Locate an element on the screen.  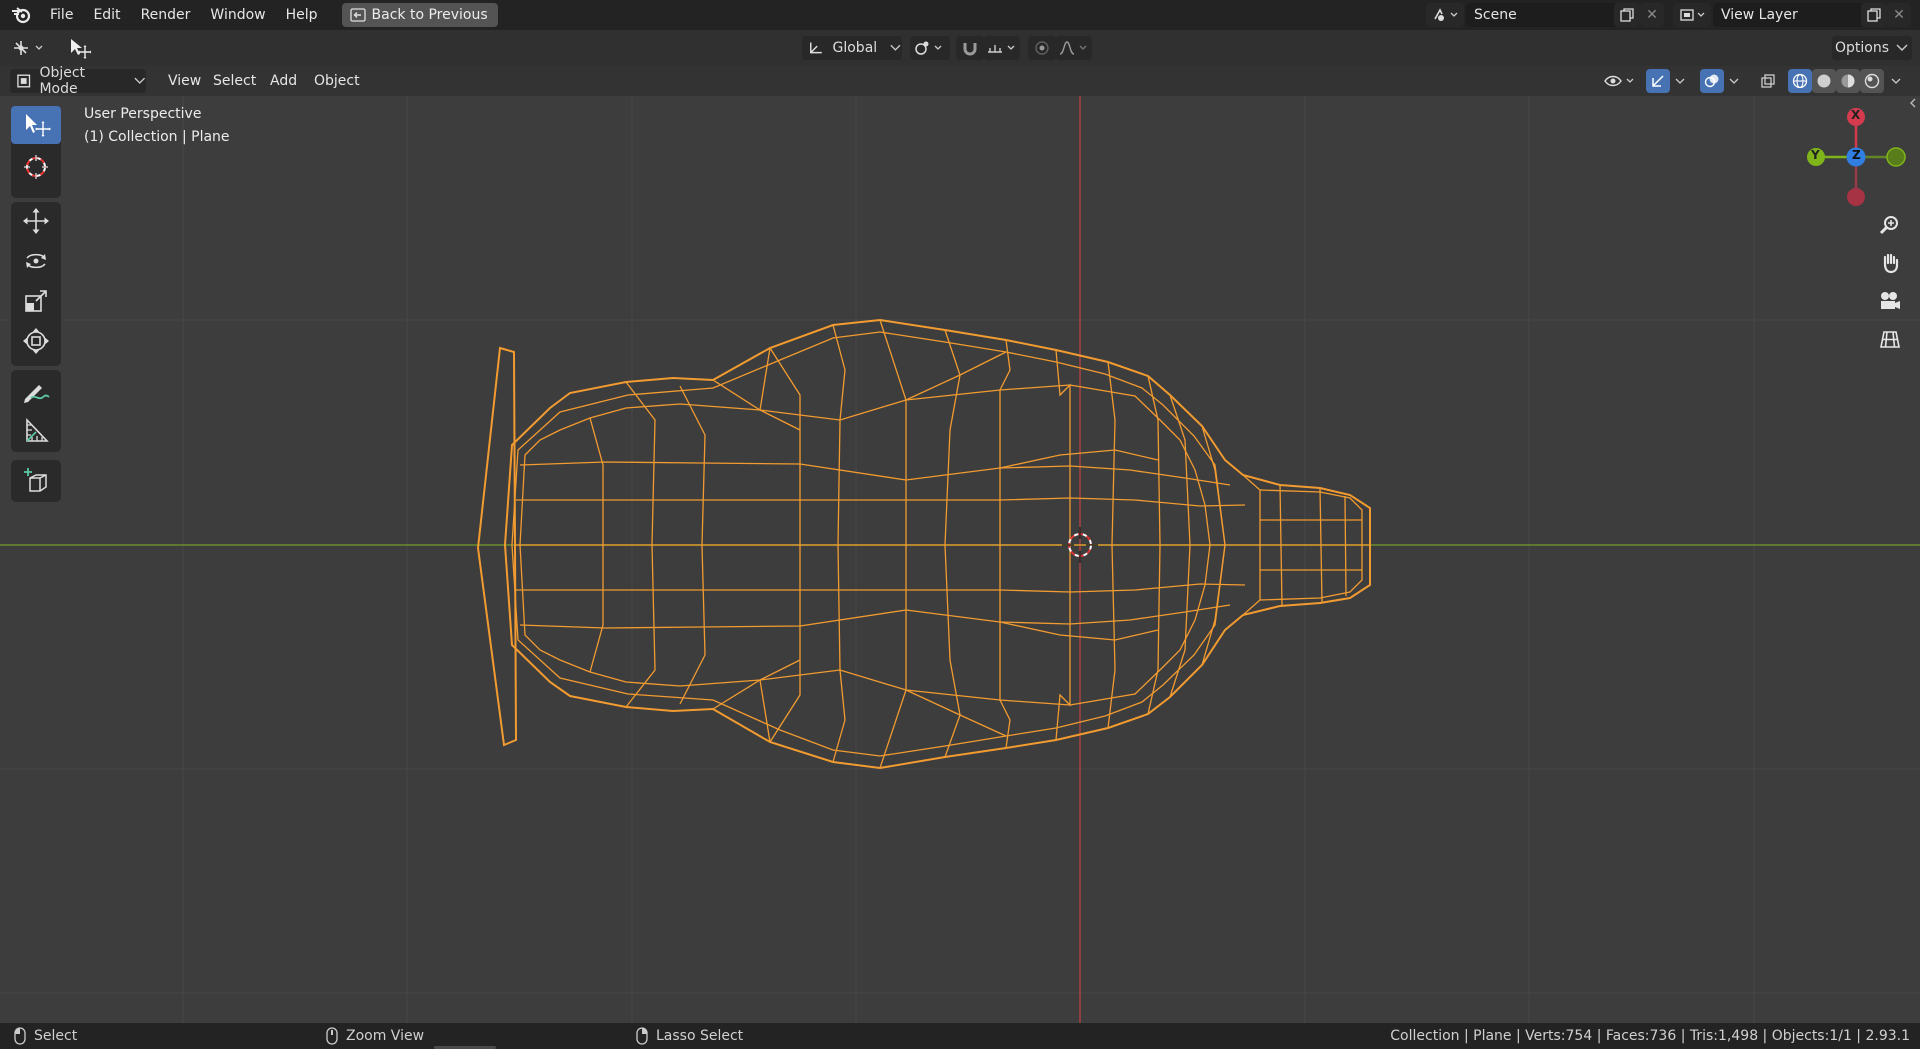
status-left-label: Select is located at coordinates (56, 1036).